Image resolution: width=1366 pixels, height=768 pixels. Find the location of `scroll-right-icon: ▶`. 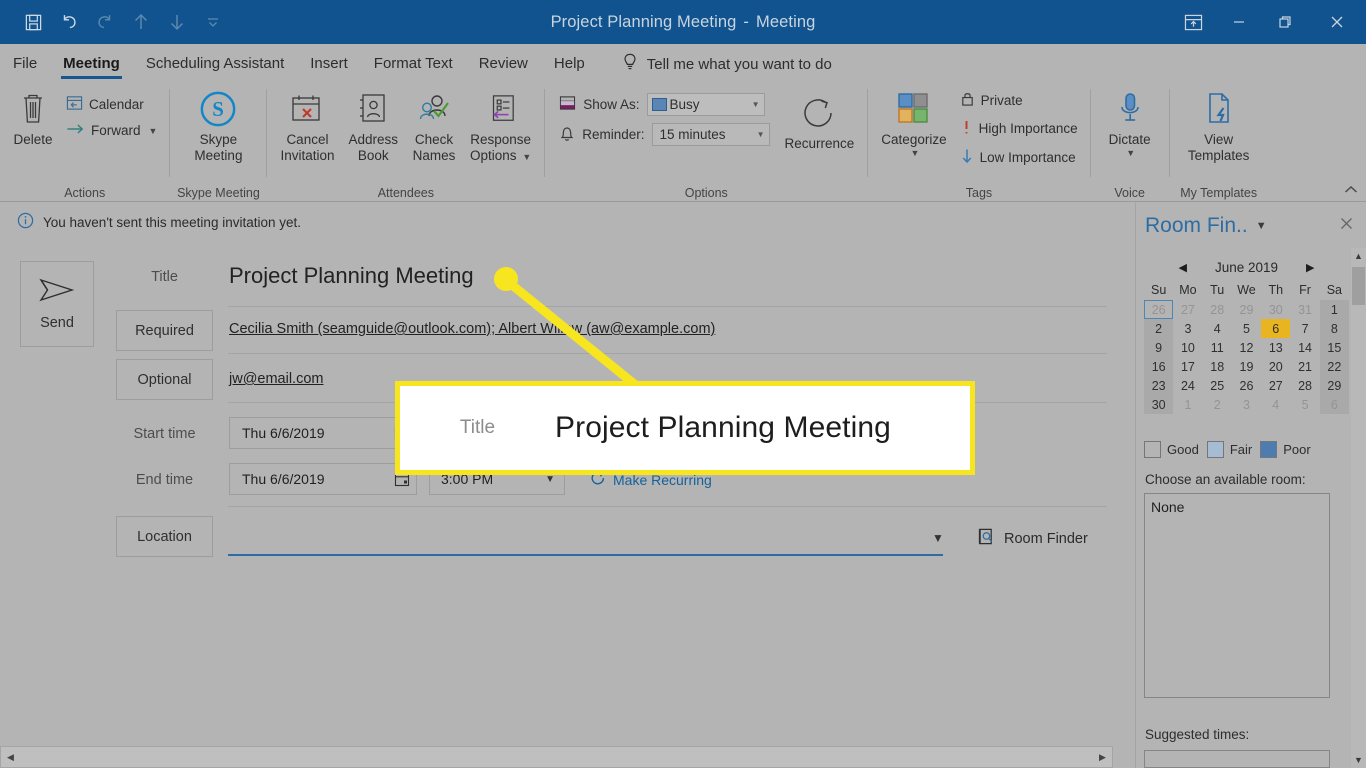

scroll-right-icon: ▶ is located at coordinates (1102, 757).